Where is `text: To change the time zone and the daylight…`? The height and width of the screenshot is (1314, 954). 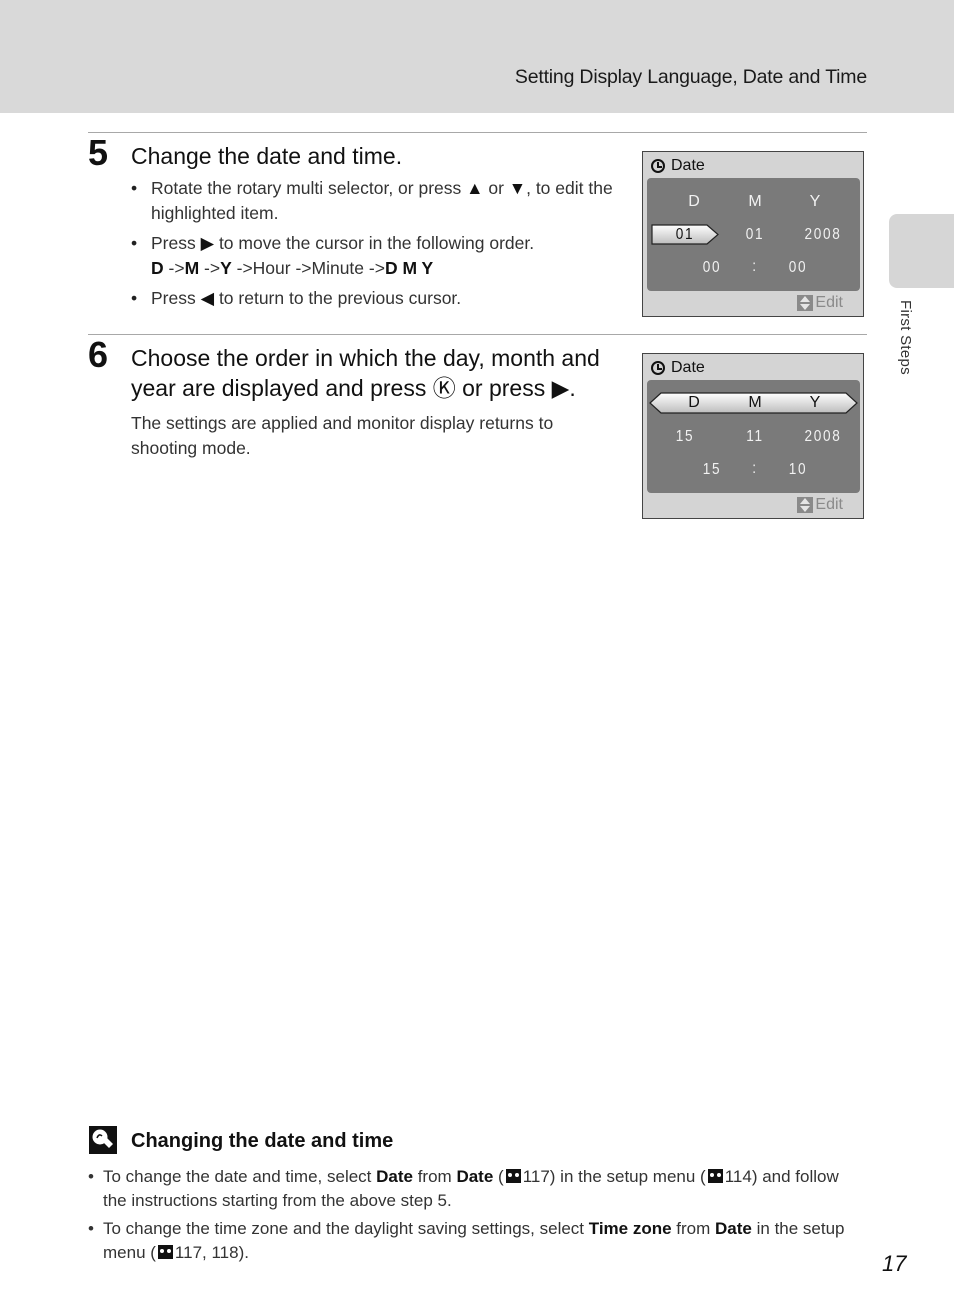
text: To change the time zone and the daylight… is located at coordinates (346, 1228).